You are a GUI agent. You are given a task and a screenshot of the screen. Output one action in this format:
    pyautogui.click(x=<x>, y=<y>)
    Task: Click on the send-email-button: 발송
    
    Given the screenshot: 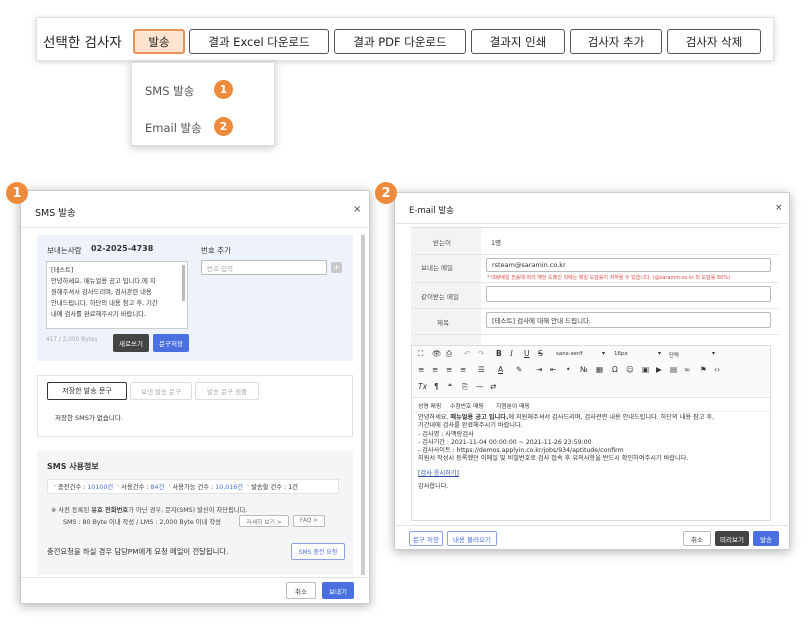 What is the action you would take?
    pyautogui.click(x=766, y=538)
    